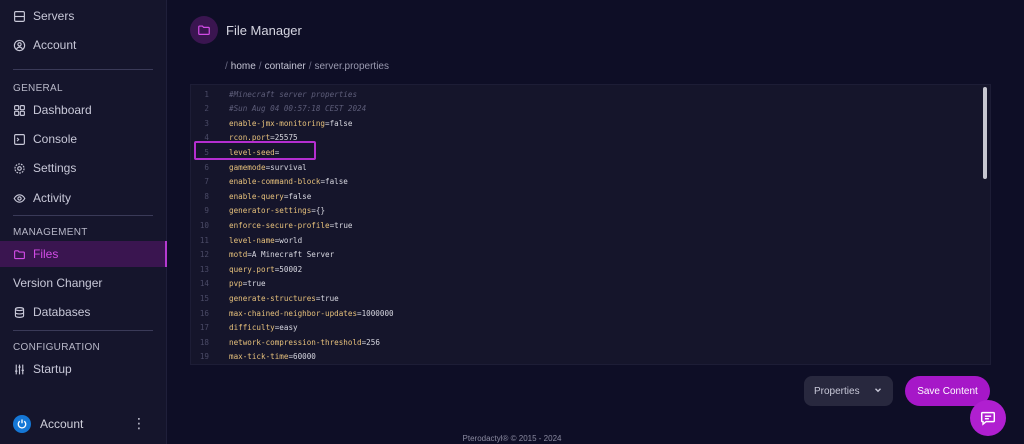 This screenshot has height=444, width=1024. What do you see at coordinates (263, 328) in the screenshot?
I see `code-property: difficulty=easy` at bounding box center [263, 328].